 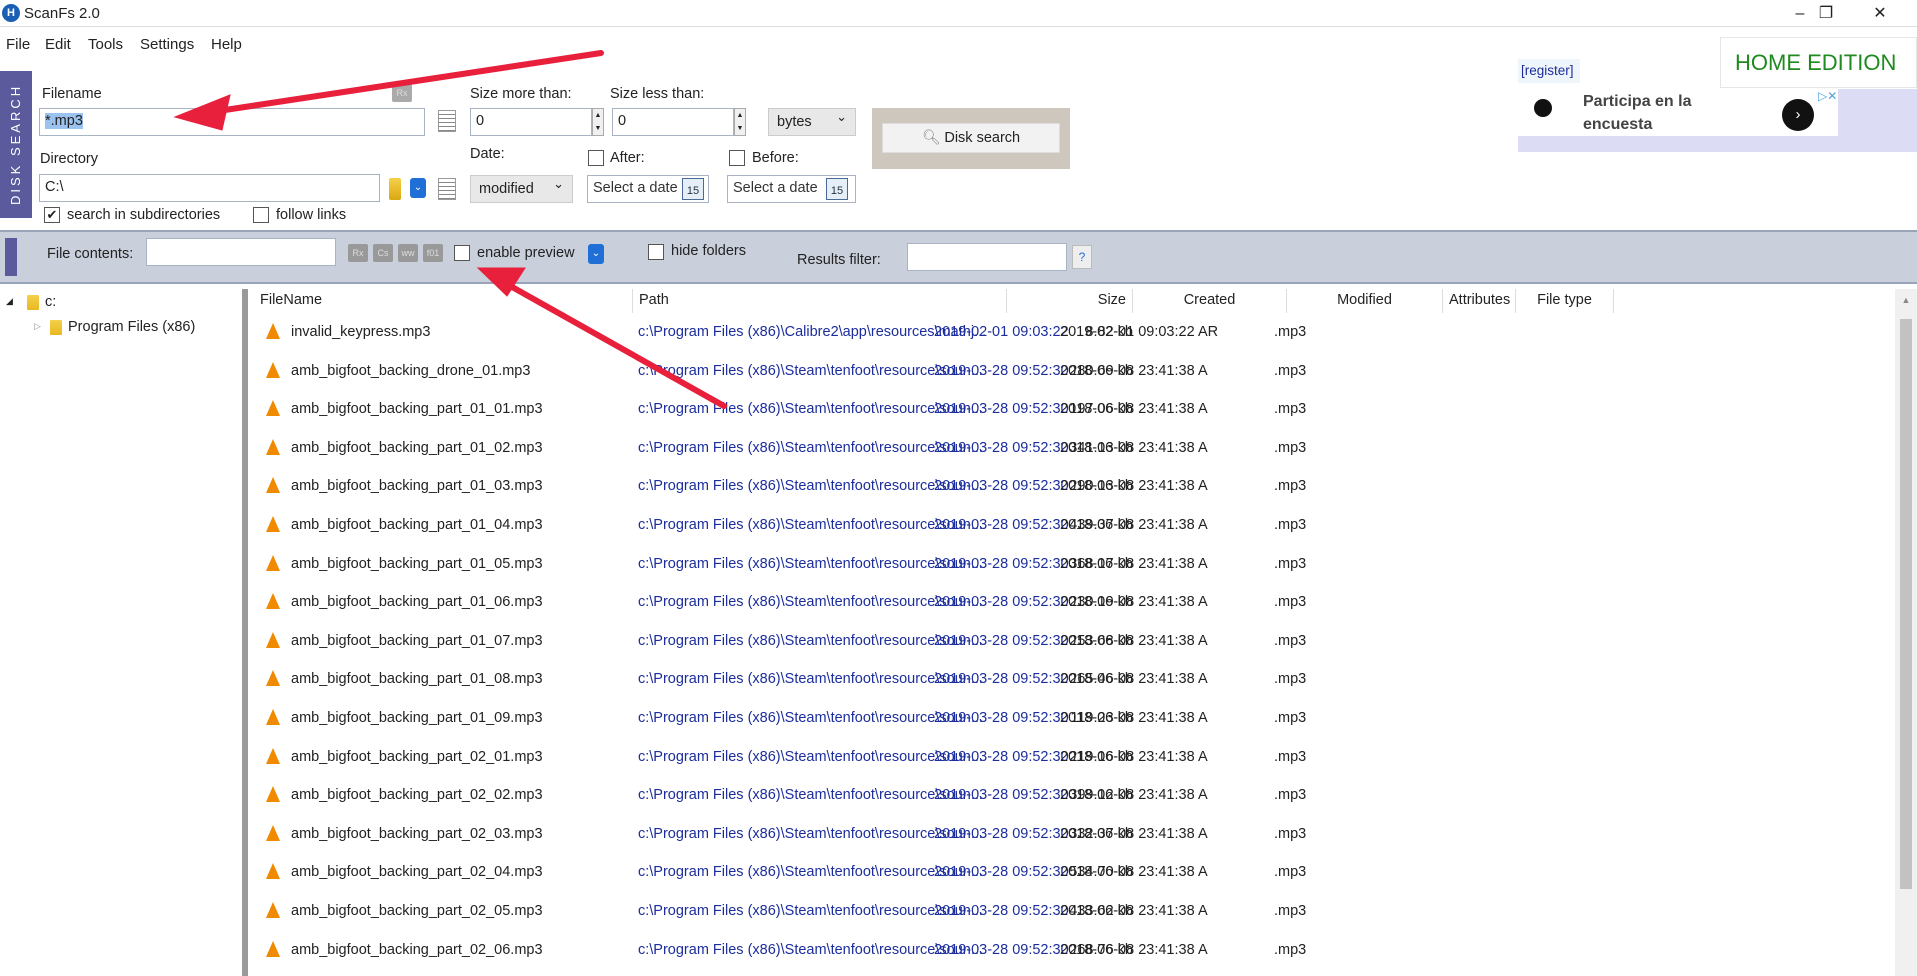 What do you see at coordinates (16, 144) in the screenshot?
I see `disk-search-tab: DISK SEARCH` at bounding box center [16, 144].